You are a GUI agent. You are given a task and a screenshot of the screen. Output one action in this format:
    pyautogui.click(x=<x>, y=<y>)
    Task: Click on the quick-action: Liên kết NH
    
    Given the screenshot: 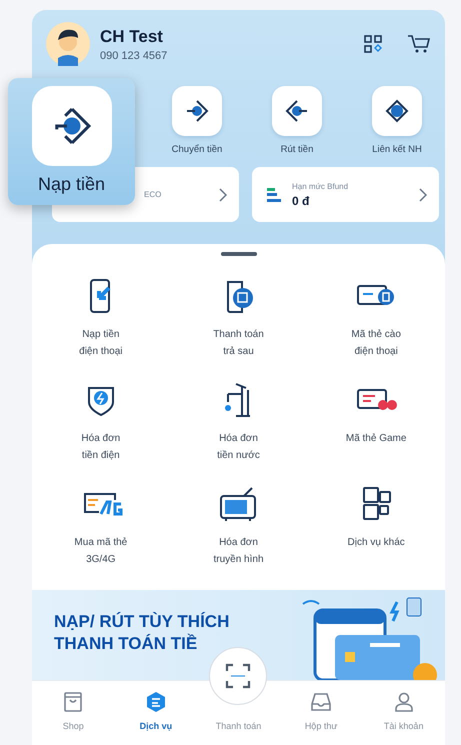 What is the action you would take?
    pyautogui.click(x=396, y=120)
    